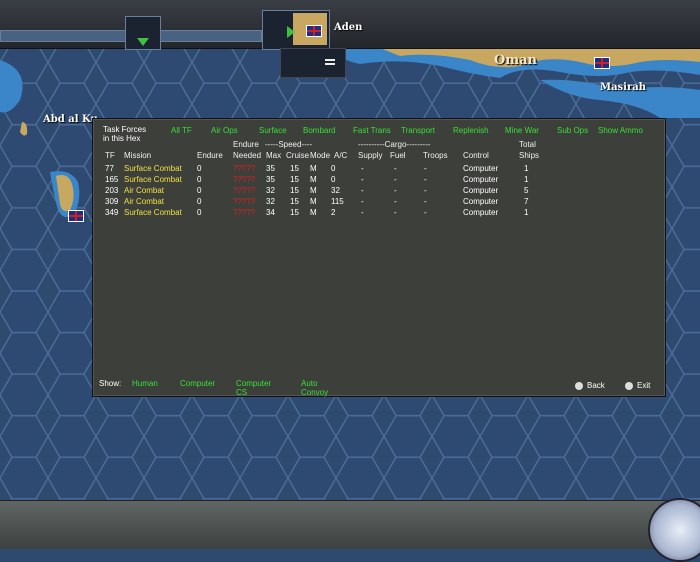 The width and height of the screenshot is (700, 562). Describe the element at coordinates (372, 130) in the screenshot. I see `filter-fast-trans: Fast Trans` at that location.